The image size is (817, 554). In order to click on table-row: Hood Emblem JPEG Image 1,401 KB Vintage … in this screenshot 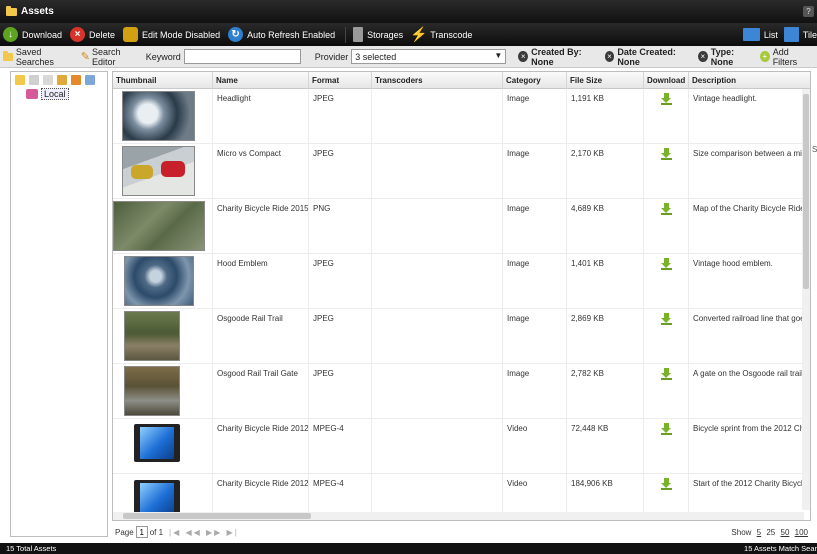, I will do `click(458, 281)`.